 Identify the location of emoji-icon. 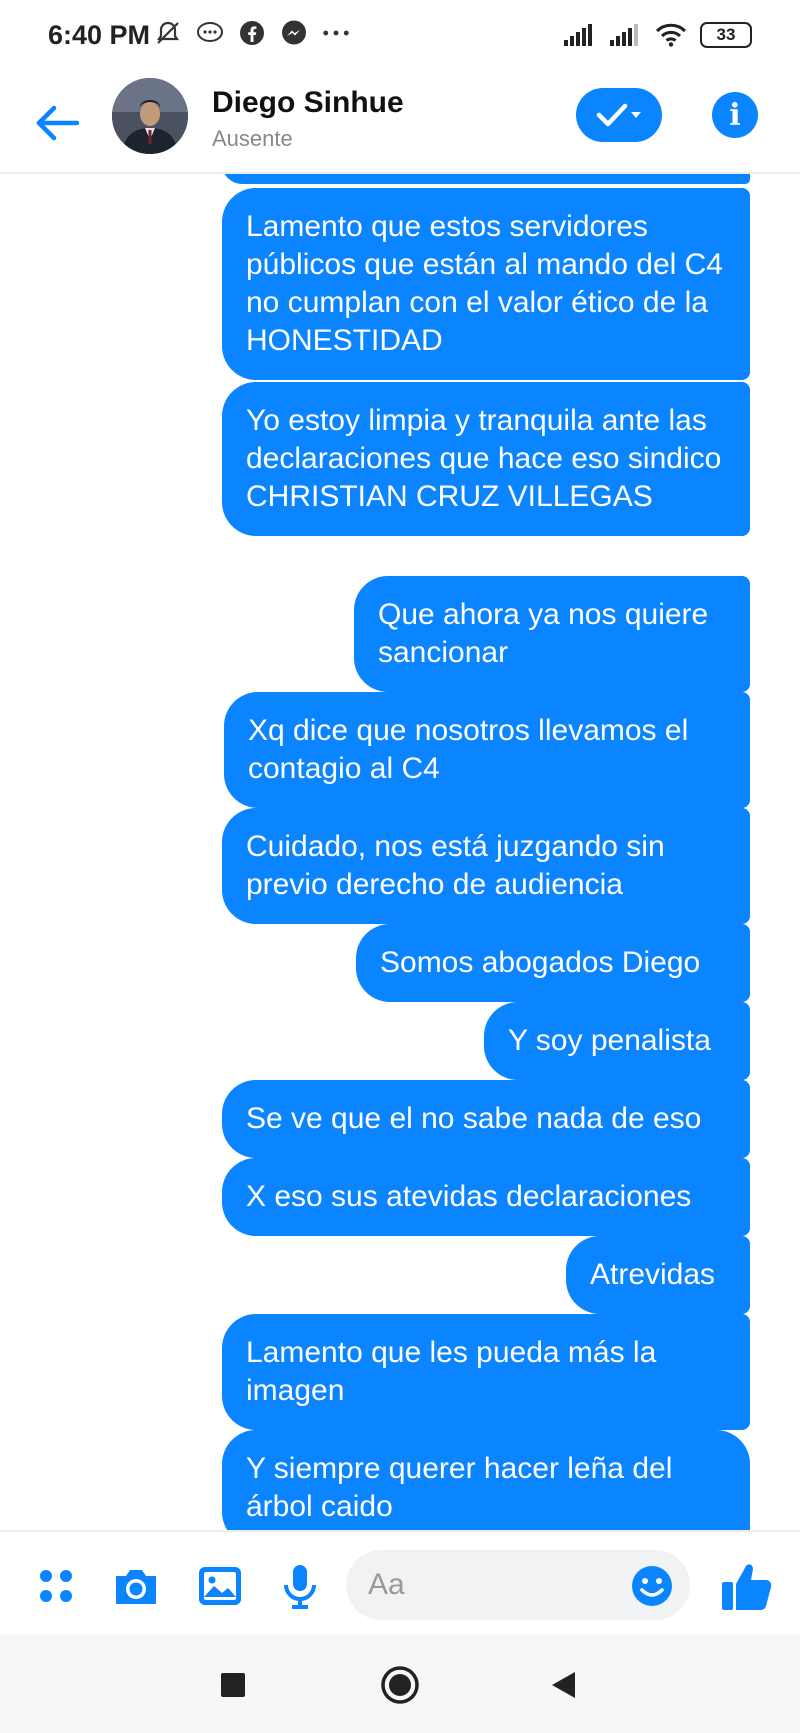
(652, 1586).